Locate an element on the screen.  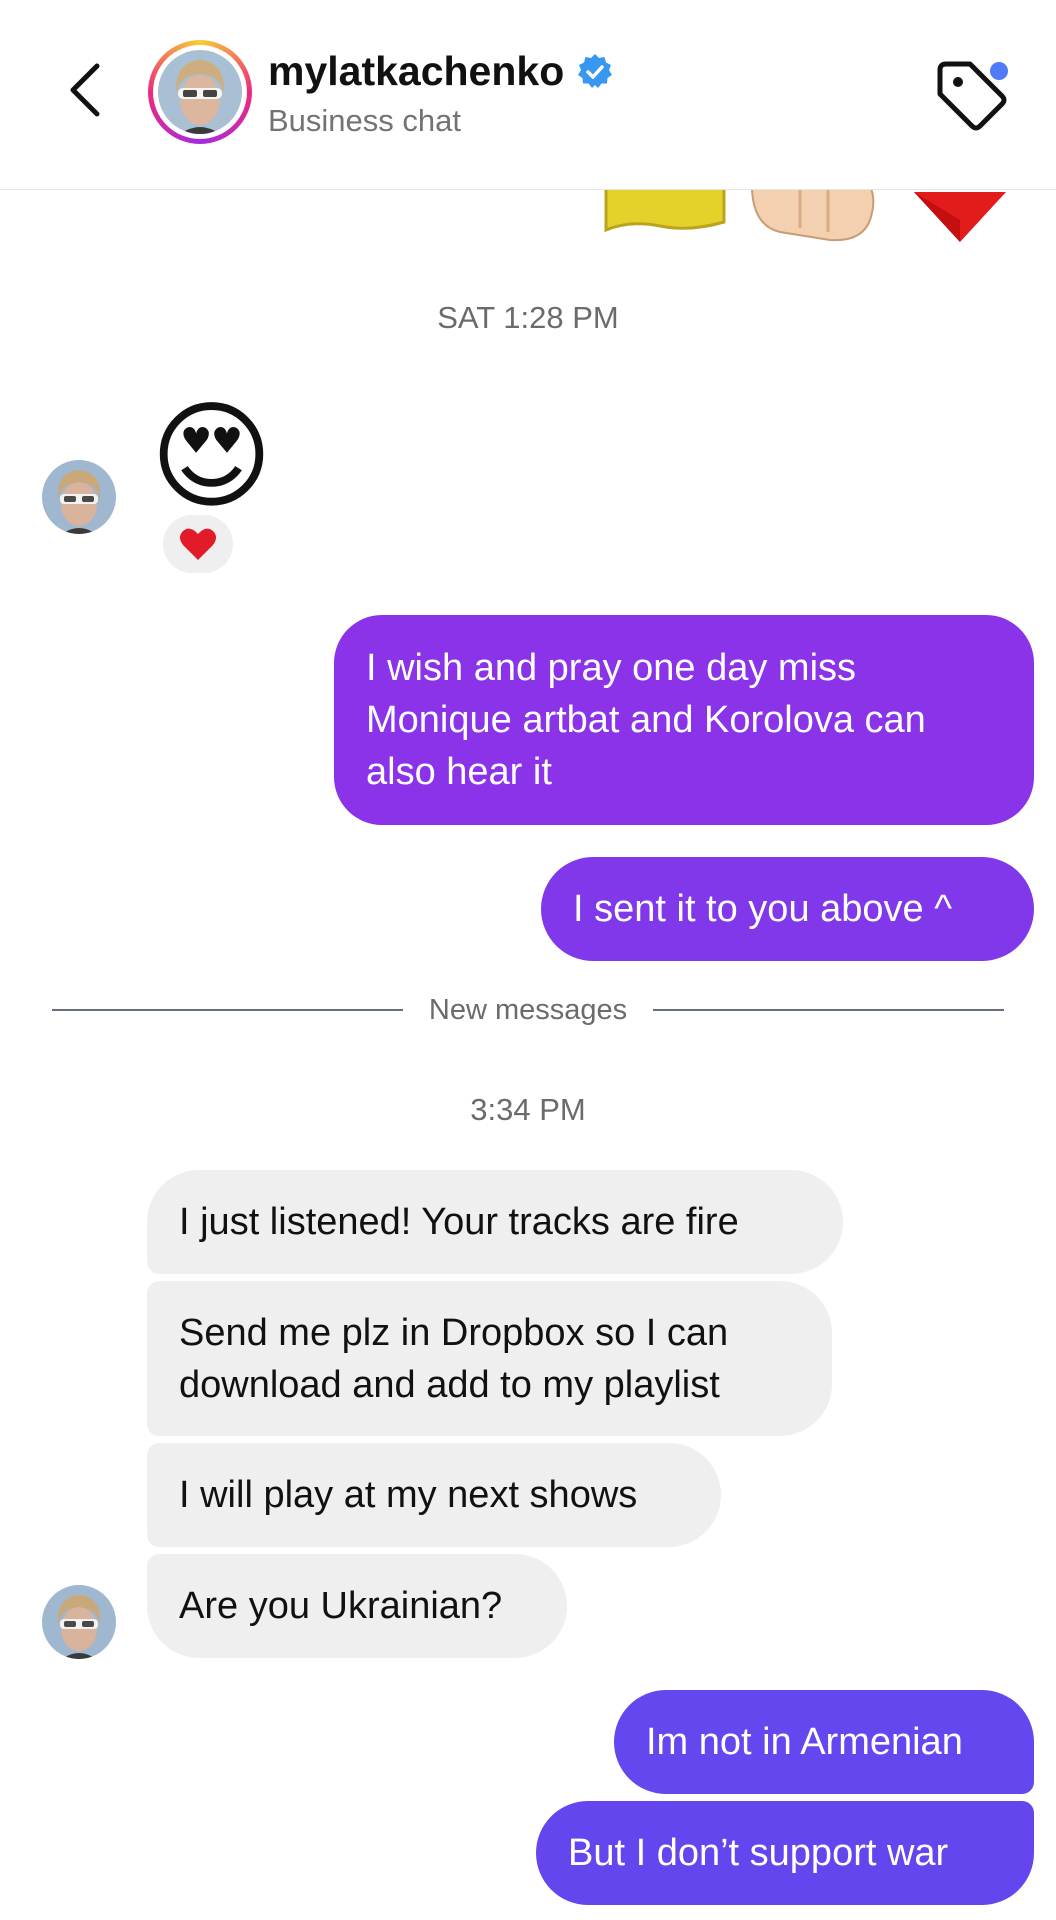
back-chevron-icon is located at coordinates (85, 90).